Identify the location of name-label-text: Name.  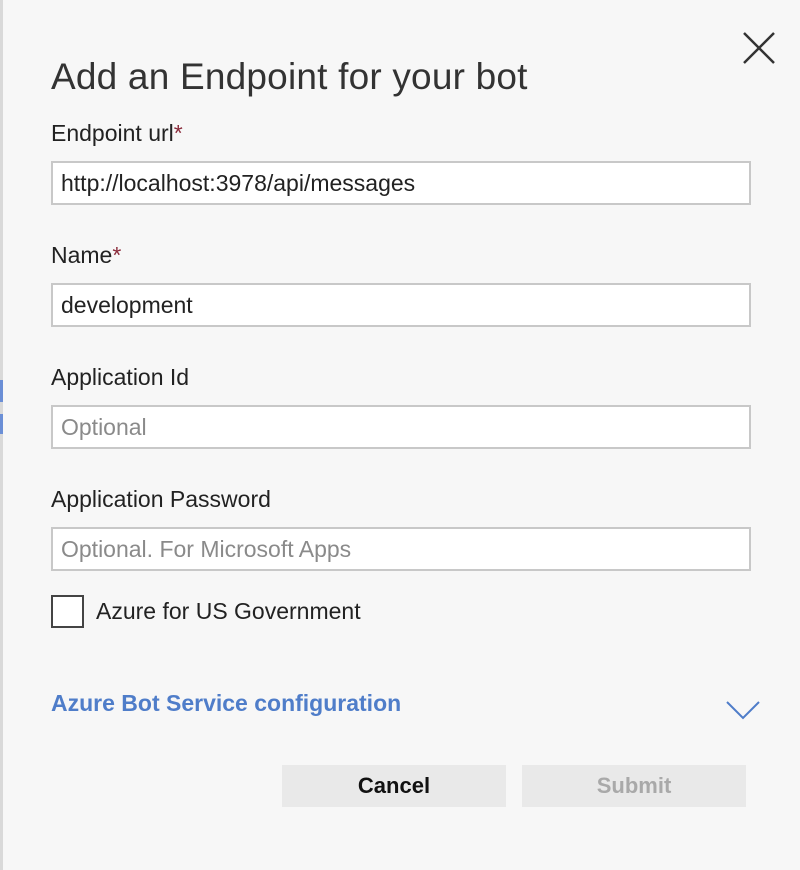
(82, 255).